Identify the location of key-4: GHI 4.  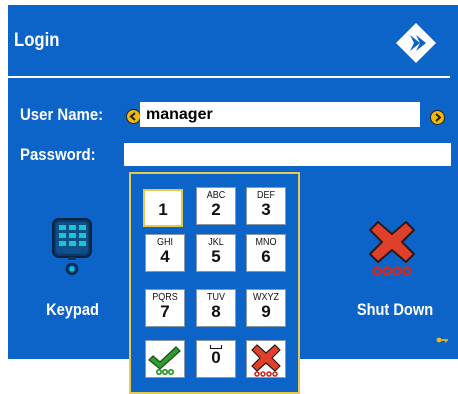
(165, 253).